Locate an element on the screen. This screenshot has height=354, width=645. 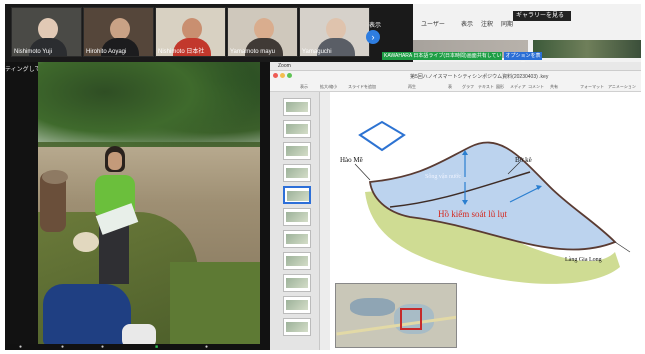
document-title: 第5回ハノイスマートシティシンポジウム資料(20230403) .key is located at coordinates (479, 77).